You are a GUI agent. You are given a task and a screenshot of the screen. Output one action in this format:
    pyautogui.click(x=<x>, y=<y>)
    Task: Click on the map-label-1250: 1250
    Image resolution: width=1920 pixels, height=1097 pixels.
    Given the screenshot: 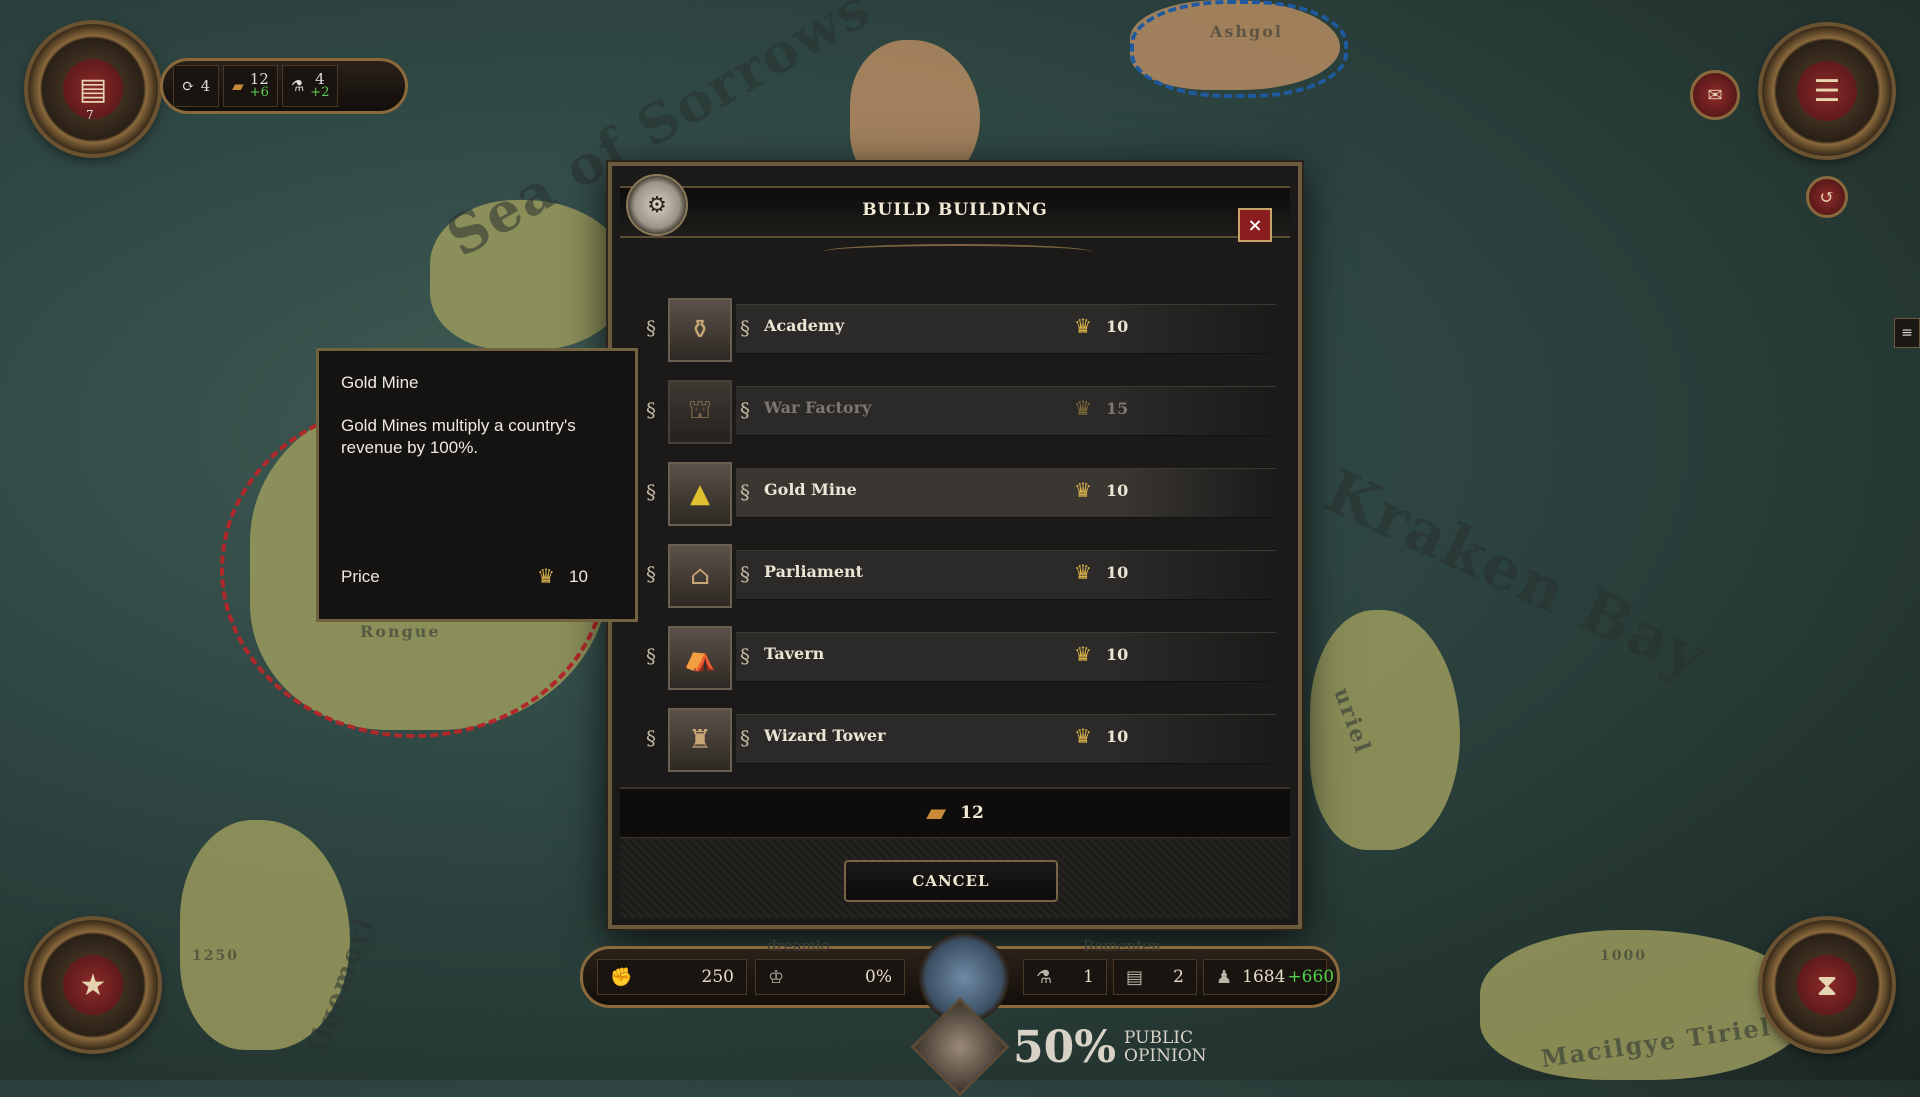 What is the action you would take?
    pyautogui.click(x=215, y=956)
    